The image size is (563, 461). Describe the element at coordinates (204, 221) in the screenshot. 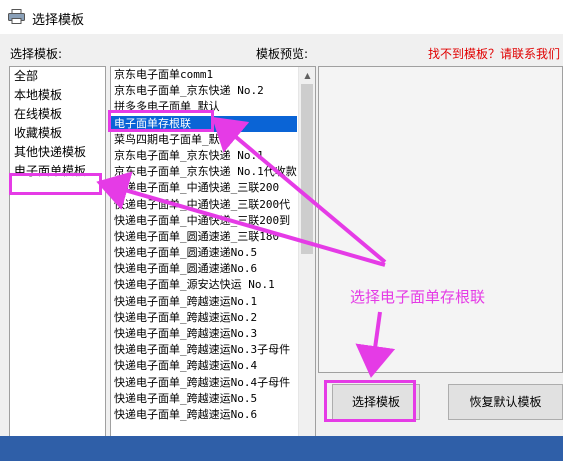

I see `template-item: 快递电子面单_中通快递_三联200到` at that location.